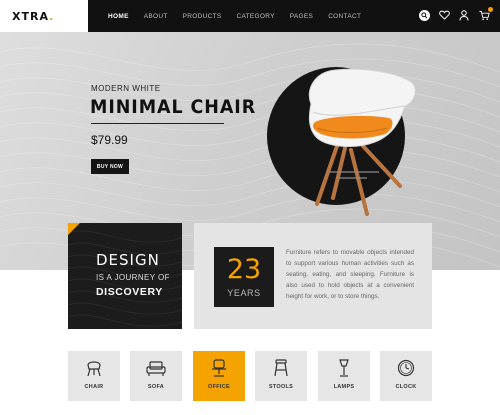 The image size is (500, 415). I want to click on category-sofa: SOFA, so click(156, 376).